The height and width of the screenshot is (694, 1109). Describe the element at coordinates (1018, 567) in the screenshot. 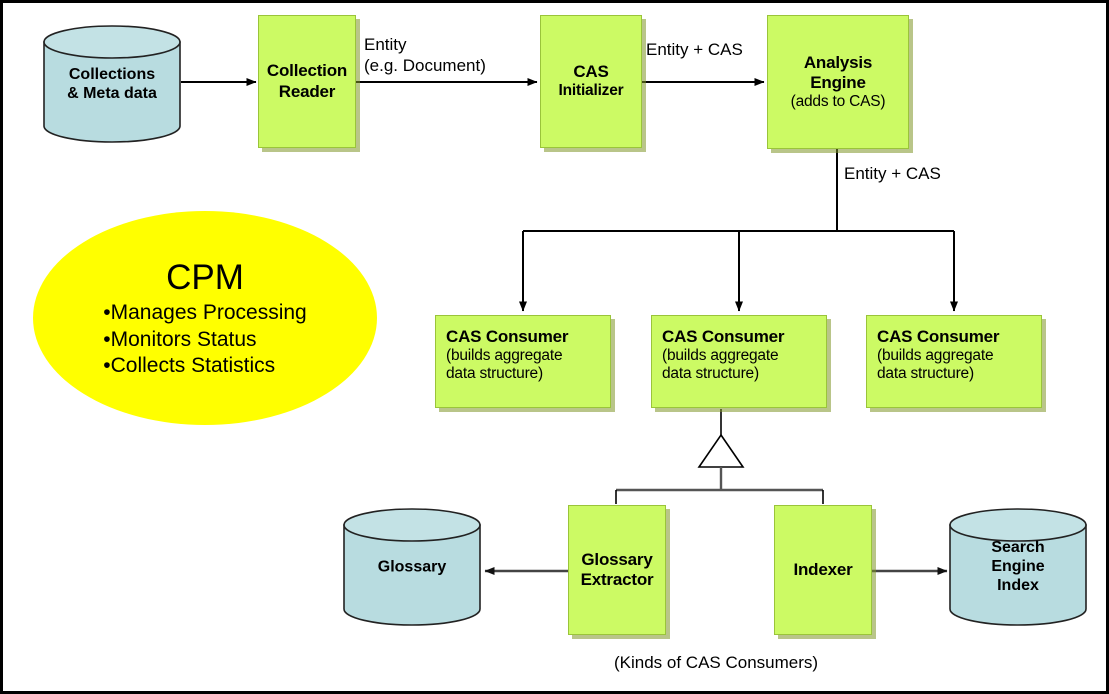

I see `datastore-search-engine-index: Search Engine Index` at that location.